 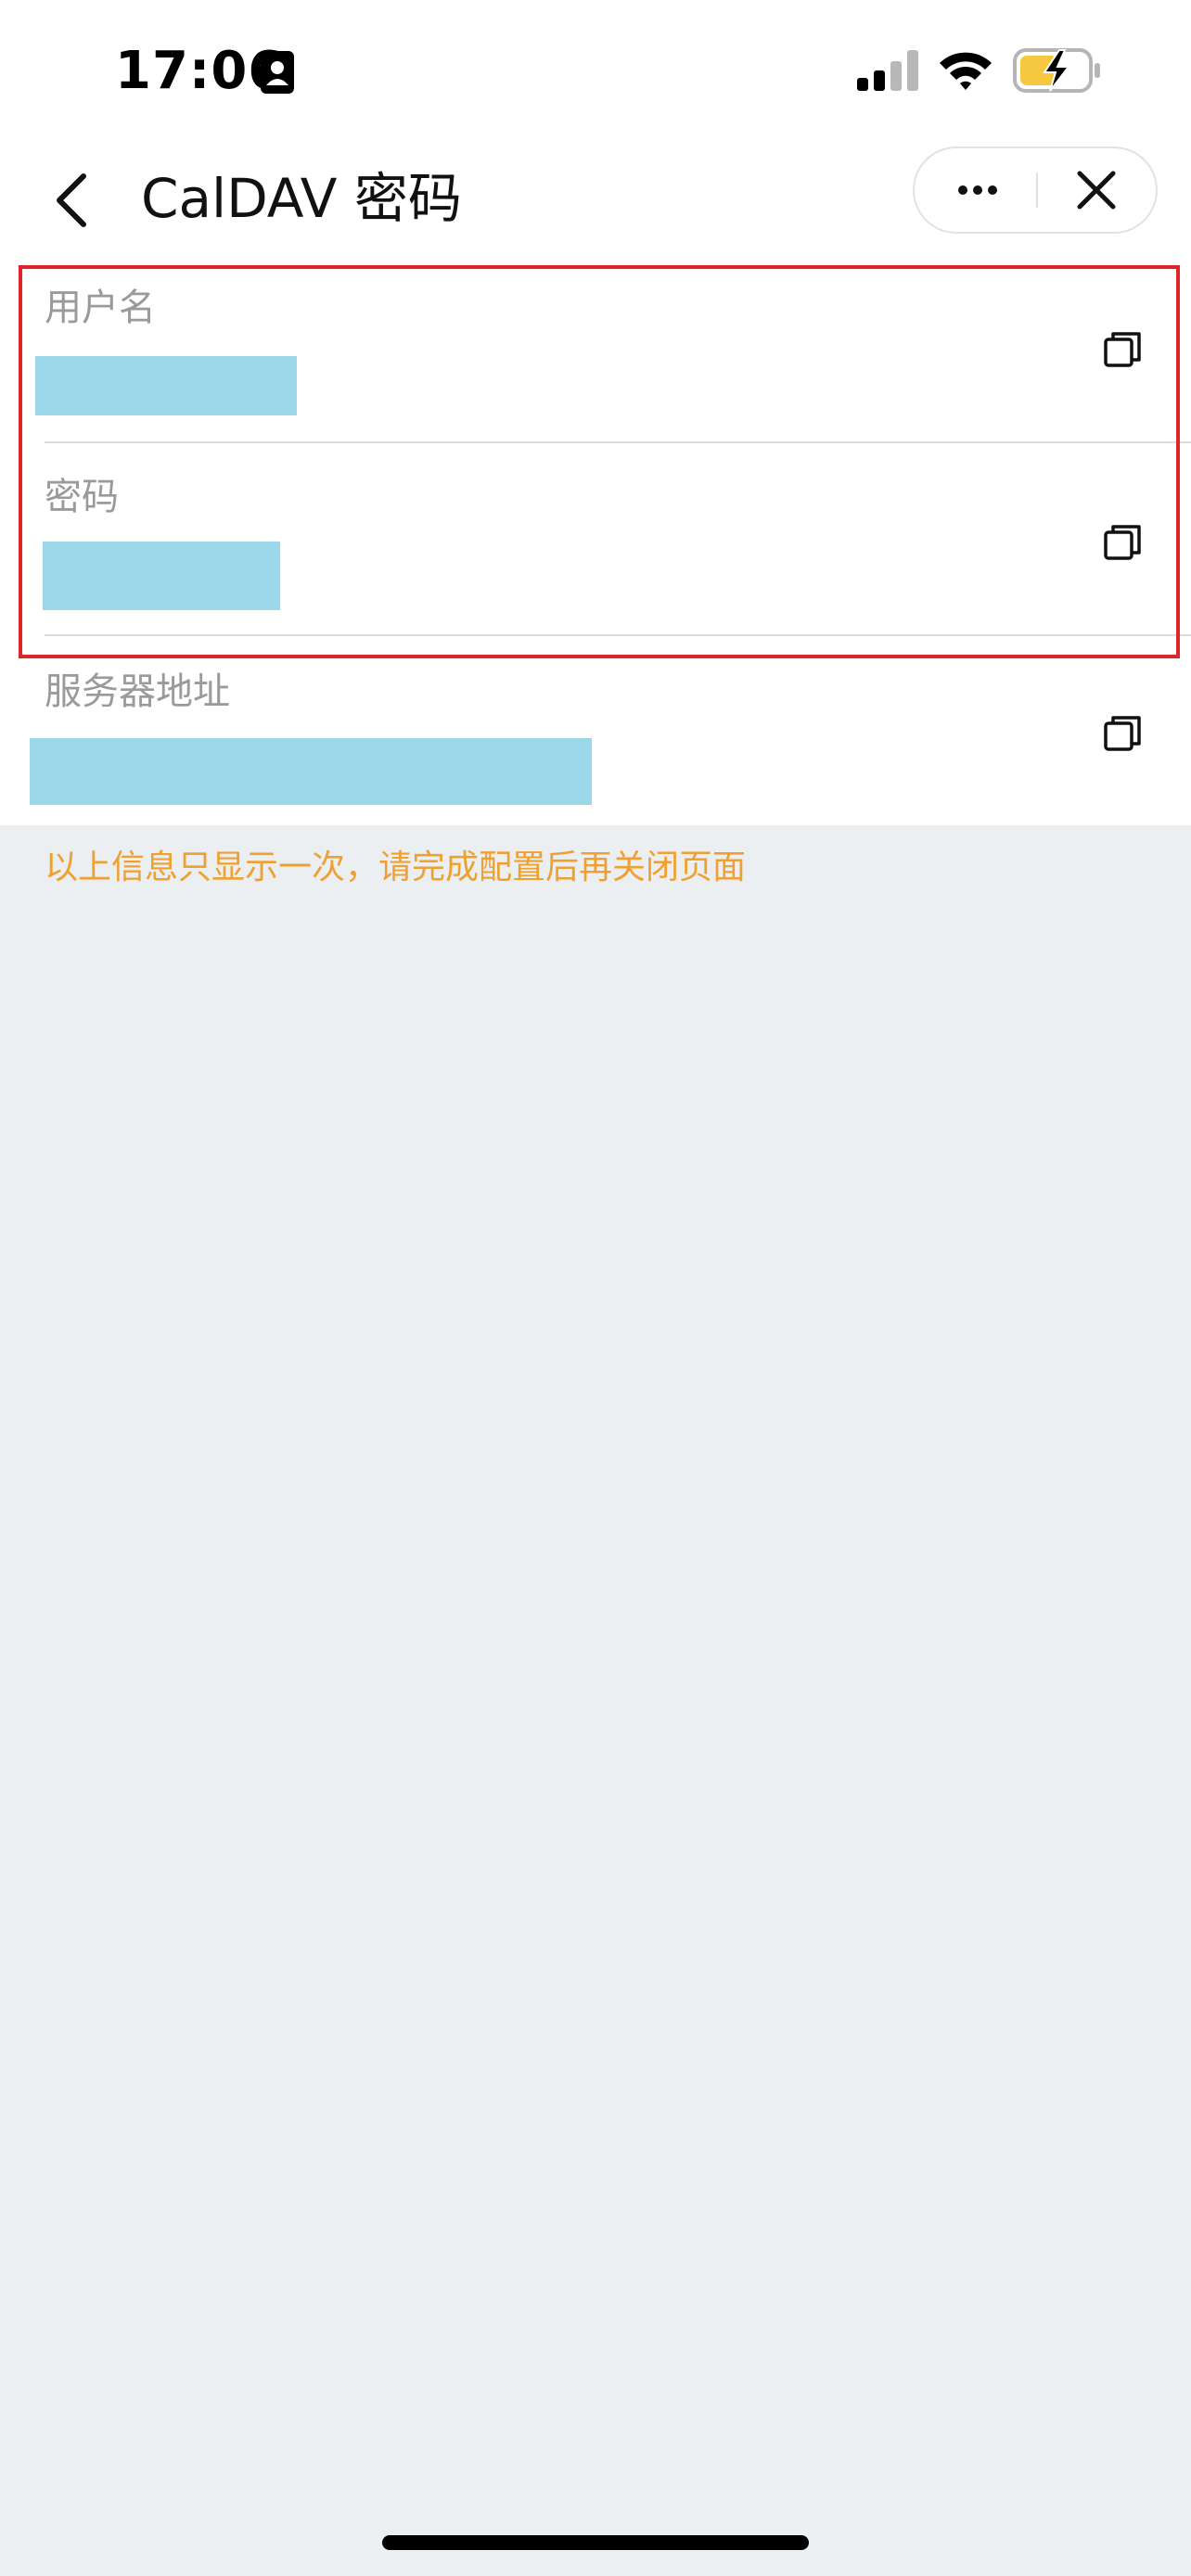 What do you see at coordinates (595, 2542) in the screenshot?
I see `home-indicator` at bounding box center [595, 2542].